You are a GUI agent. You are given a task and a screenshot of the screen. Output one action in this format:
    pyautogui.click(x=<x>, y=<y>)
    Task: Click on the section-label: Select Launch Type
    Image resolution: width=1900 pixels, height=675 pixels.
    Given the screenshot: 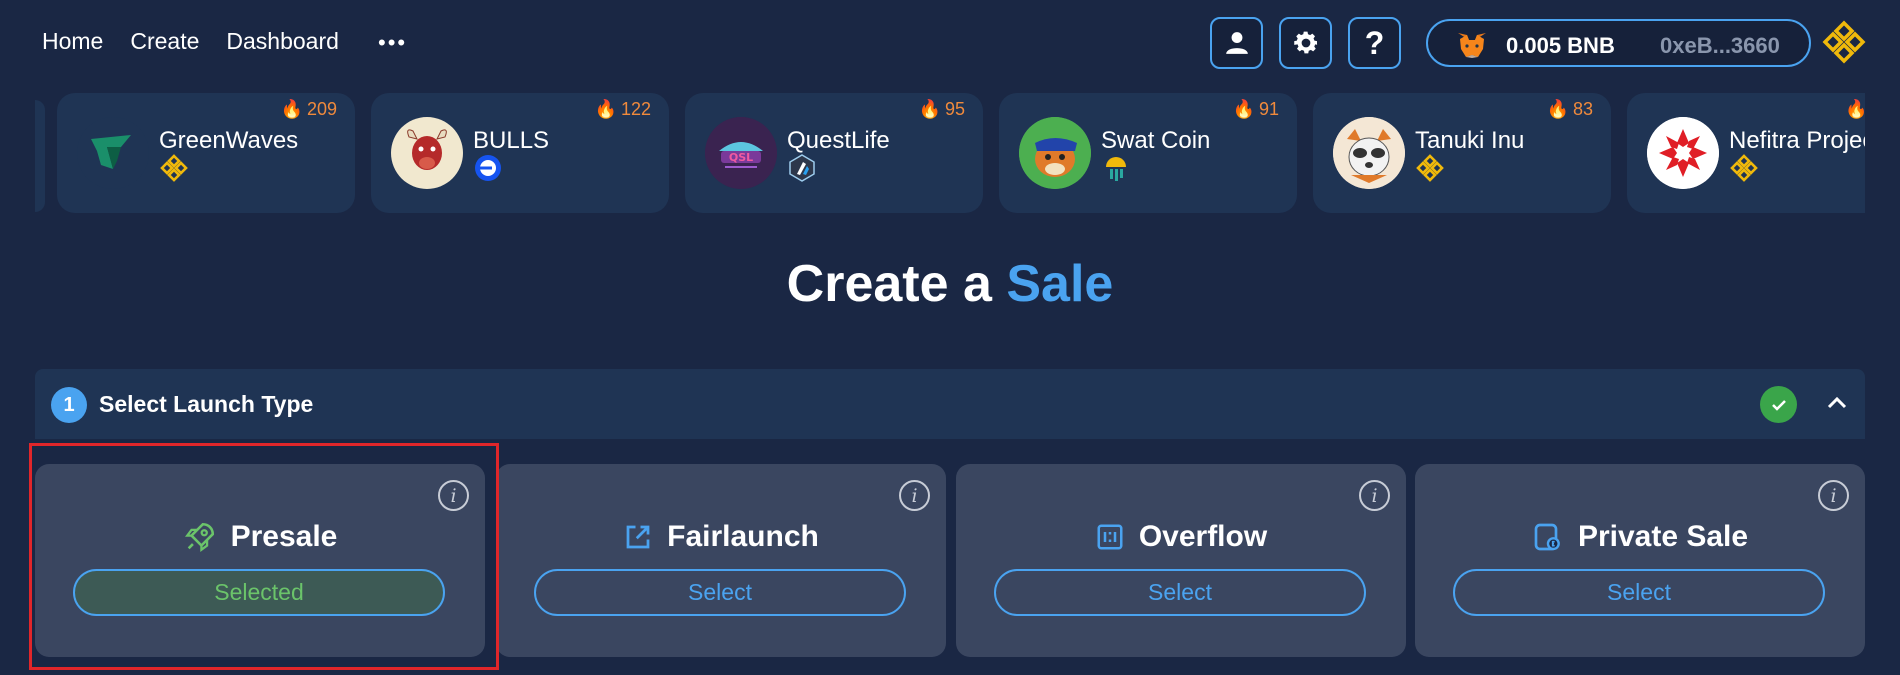 What is the action you would take?
    pyautogui.click(x=206, y=404)
    